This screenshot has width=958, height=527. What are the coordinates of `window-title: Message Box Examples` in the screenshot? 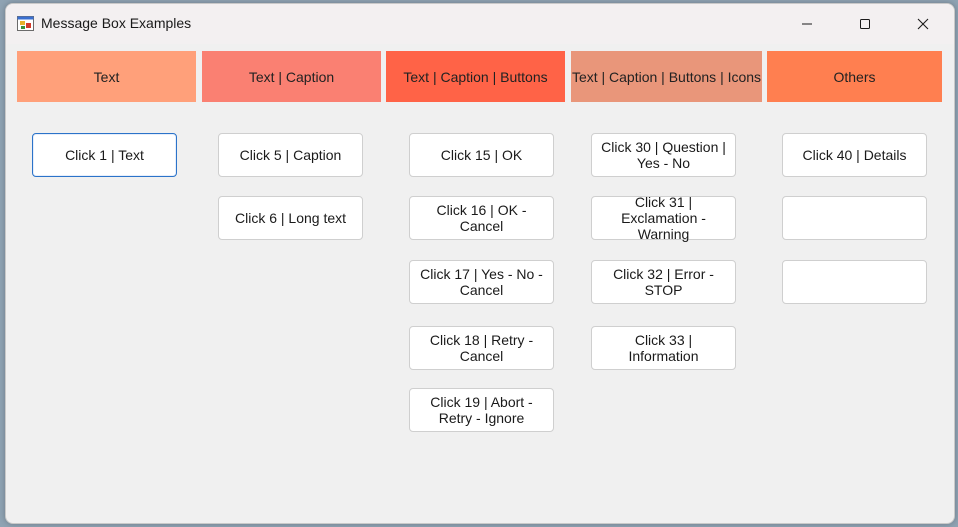 It's located at (116, 23).